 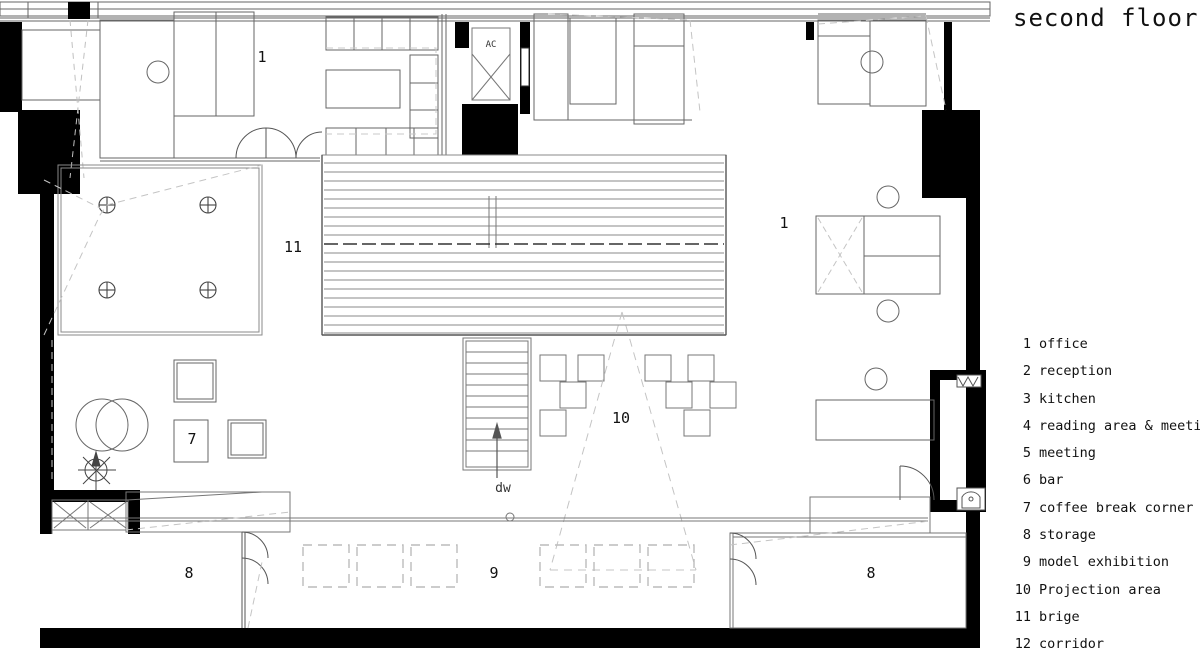 I want to click on room-label-bridge: 11, so click(x=293, y=247).